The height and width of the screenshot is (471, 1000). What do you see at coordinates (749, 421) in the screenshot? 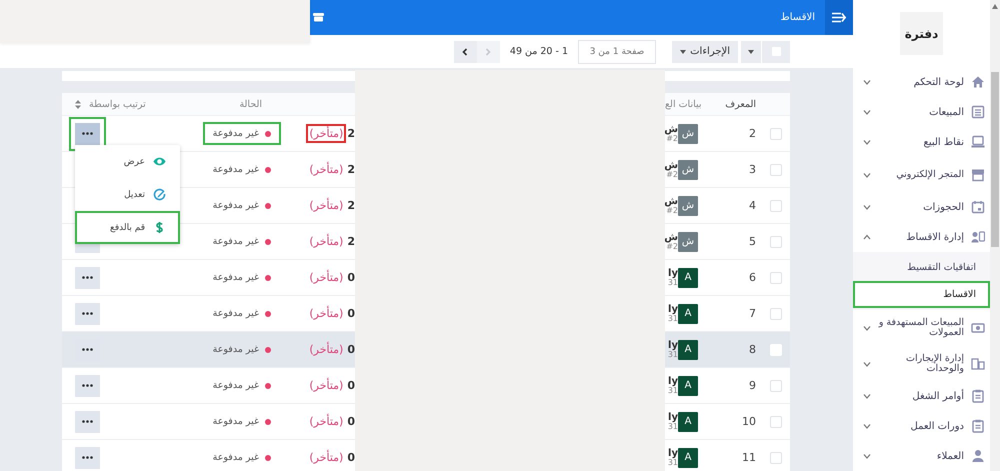
I see `table-cell-text: 10` at bounding box center [749, 421].